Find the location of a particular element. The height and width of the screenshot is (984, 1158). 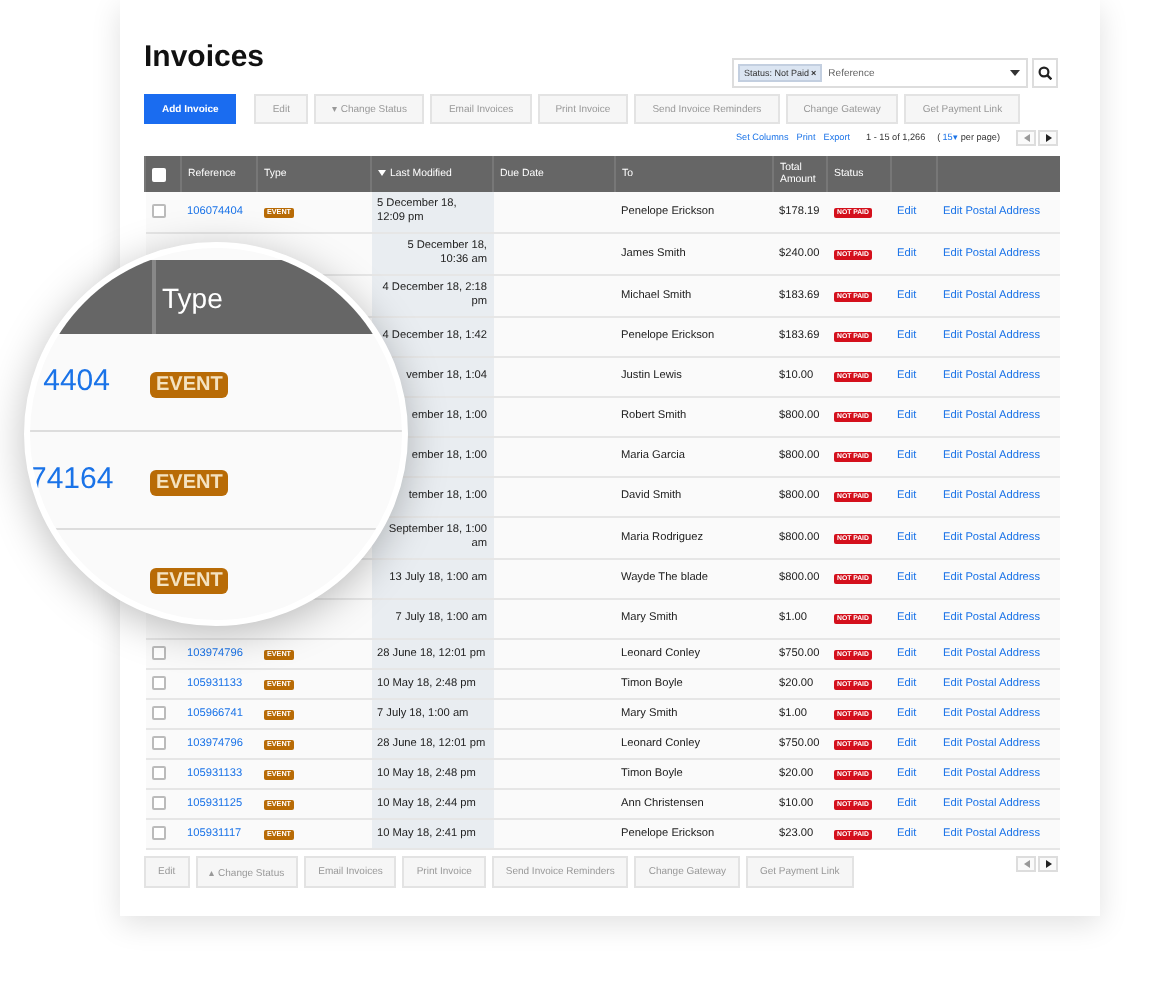

reference-link: 74164 is located at coordinates (72, 479).